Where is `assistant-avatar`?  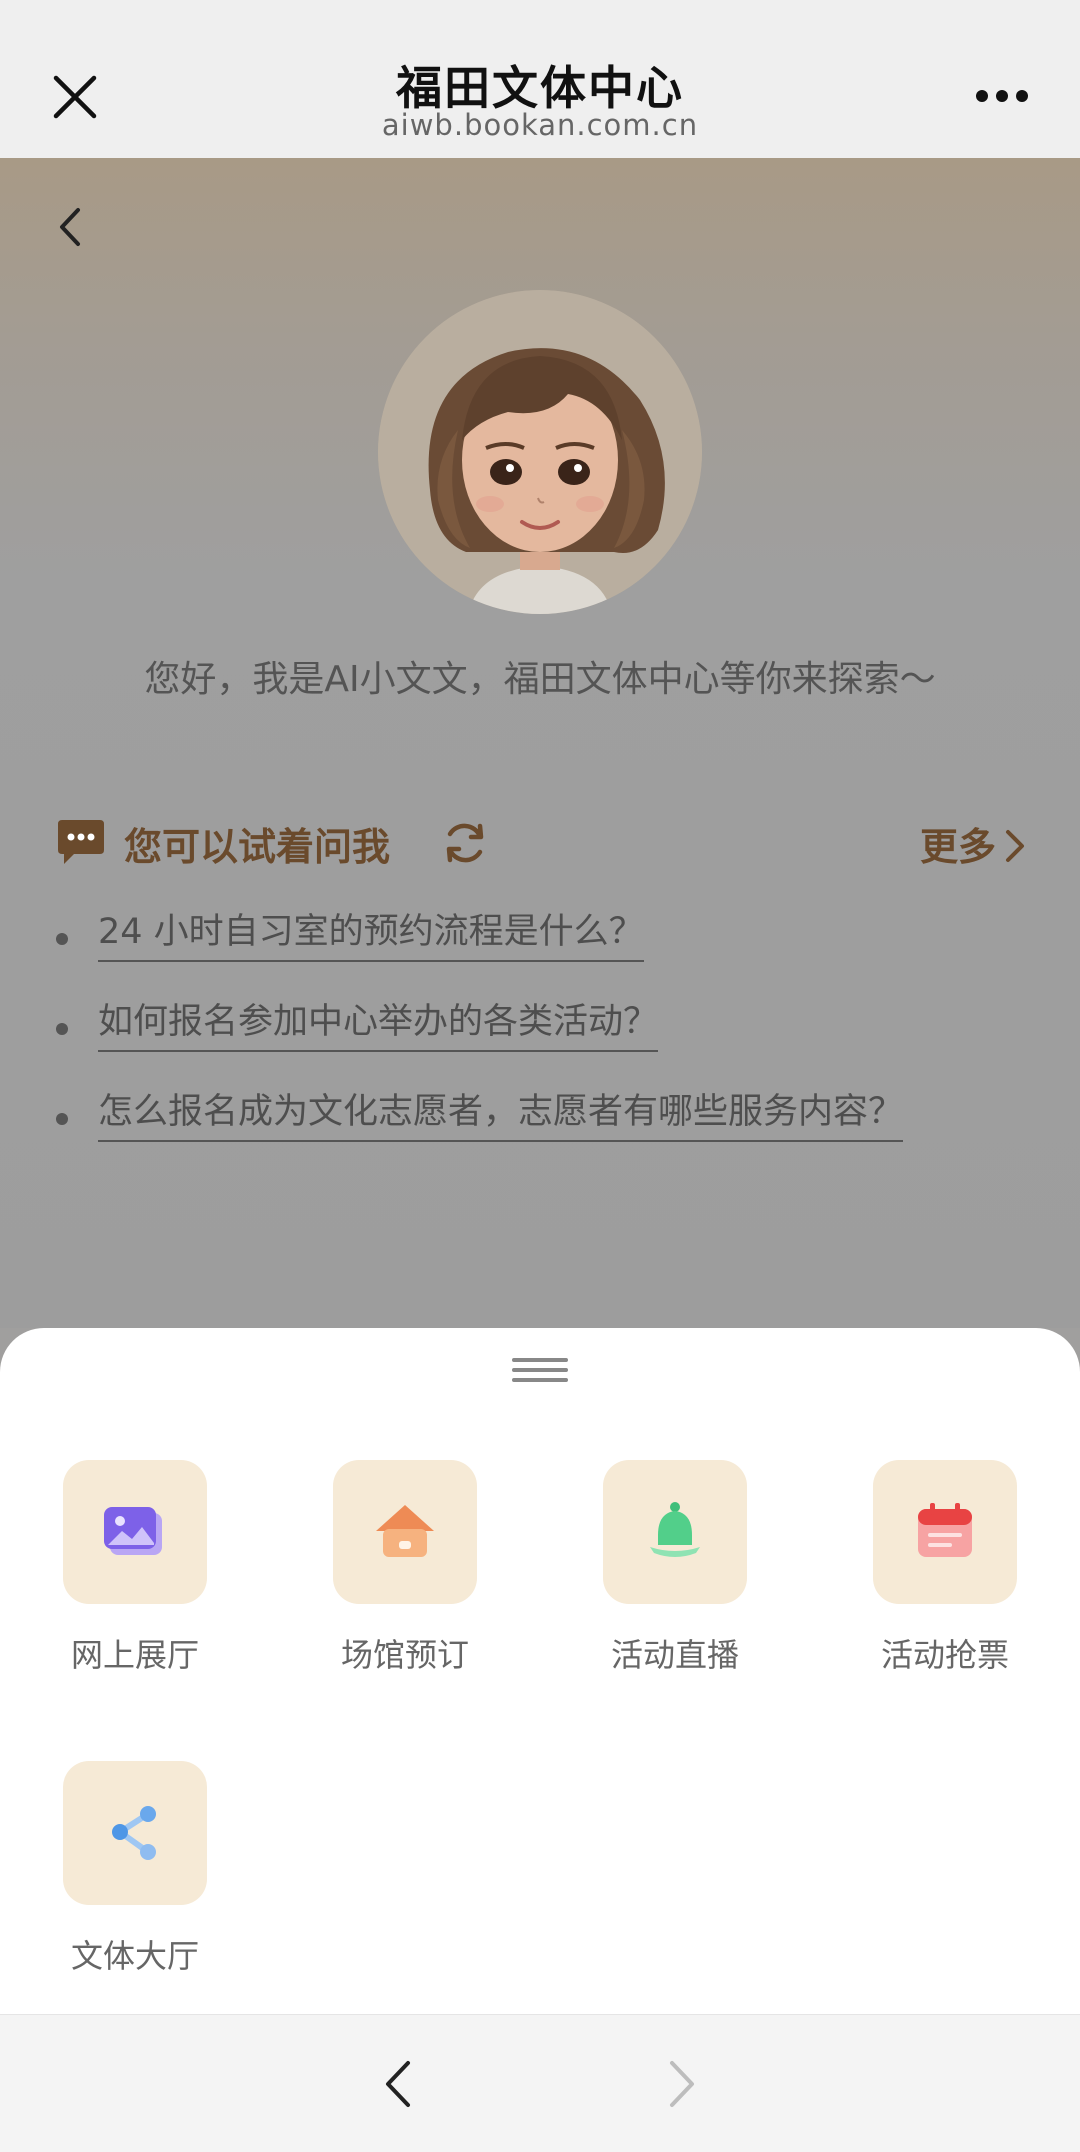
assistant-avatar is located at coordinates (540, 452).